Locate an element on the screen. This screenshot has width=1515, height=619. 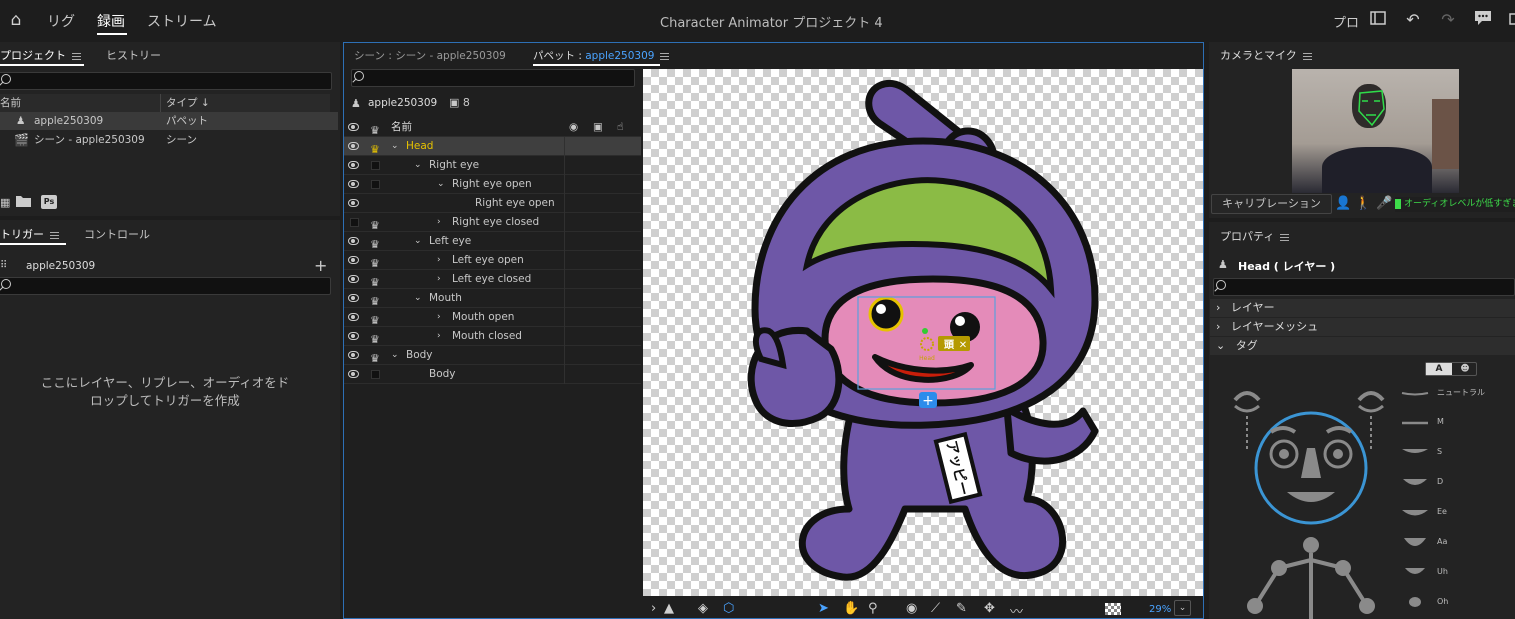
viseme-s-icon is located at coordinates (1415, 452).